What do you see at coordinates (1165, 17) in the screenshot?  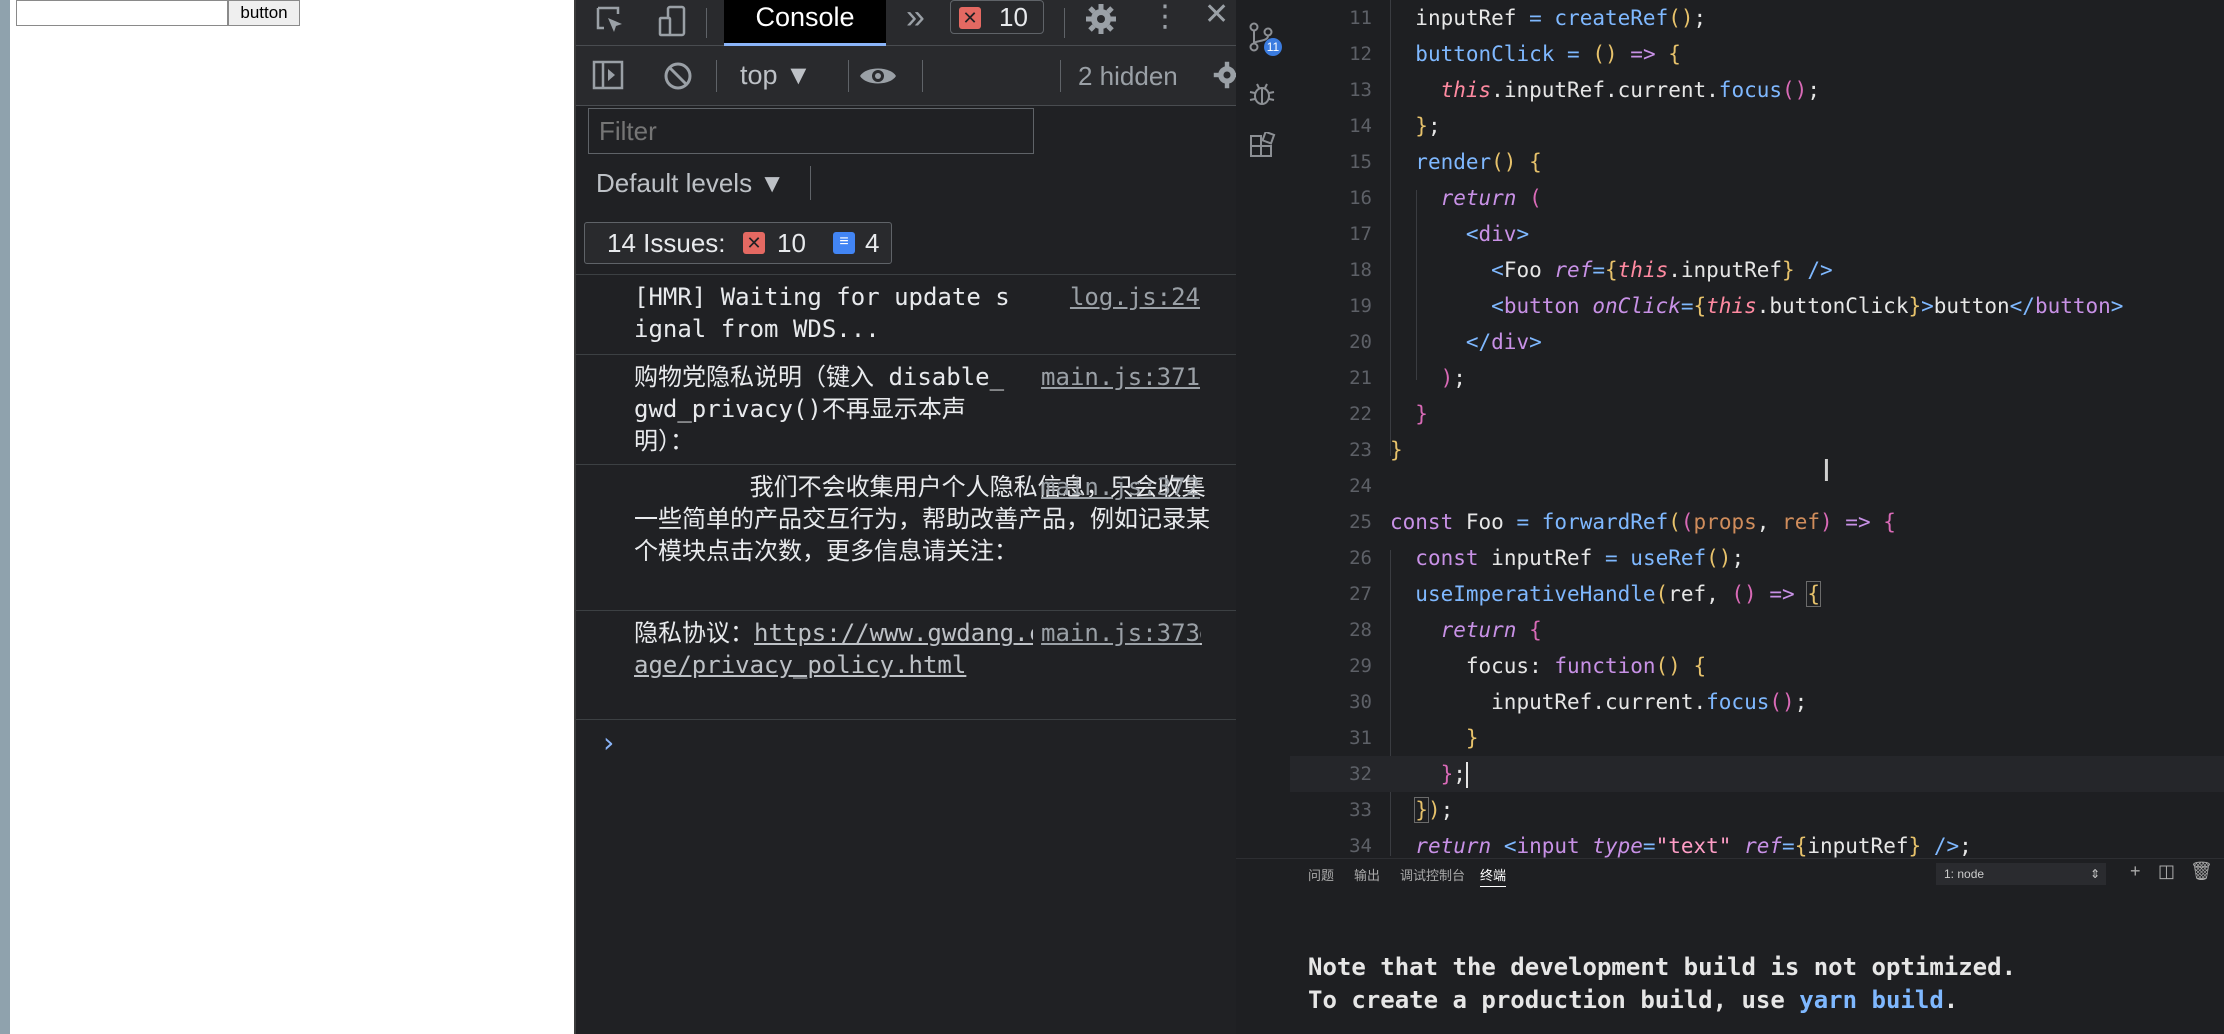 I see `kebab-menu-icon: ⋮` at bounding box center [1165, 17].